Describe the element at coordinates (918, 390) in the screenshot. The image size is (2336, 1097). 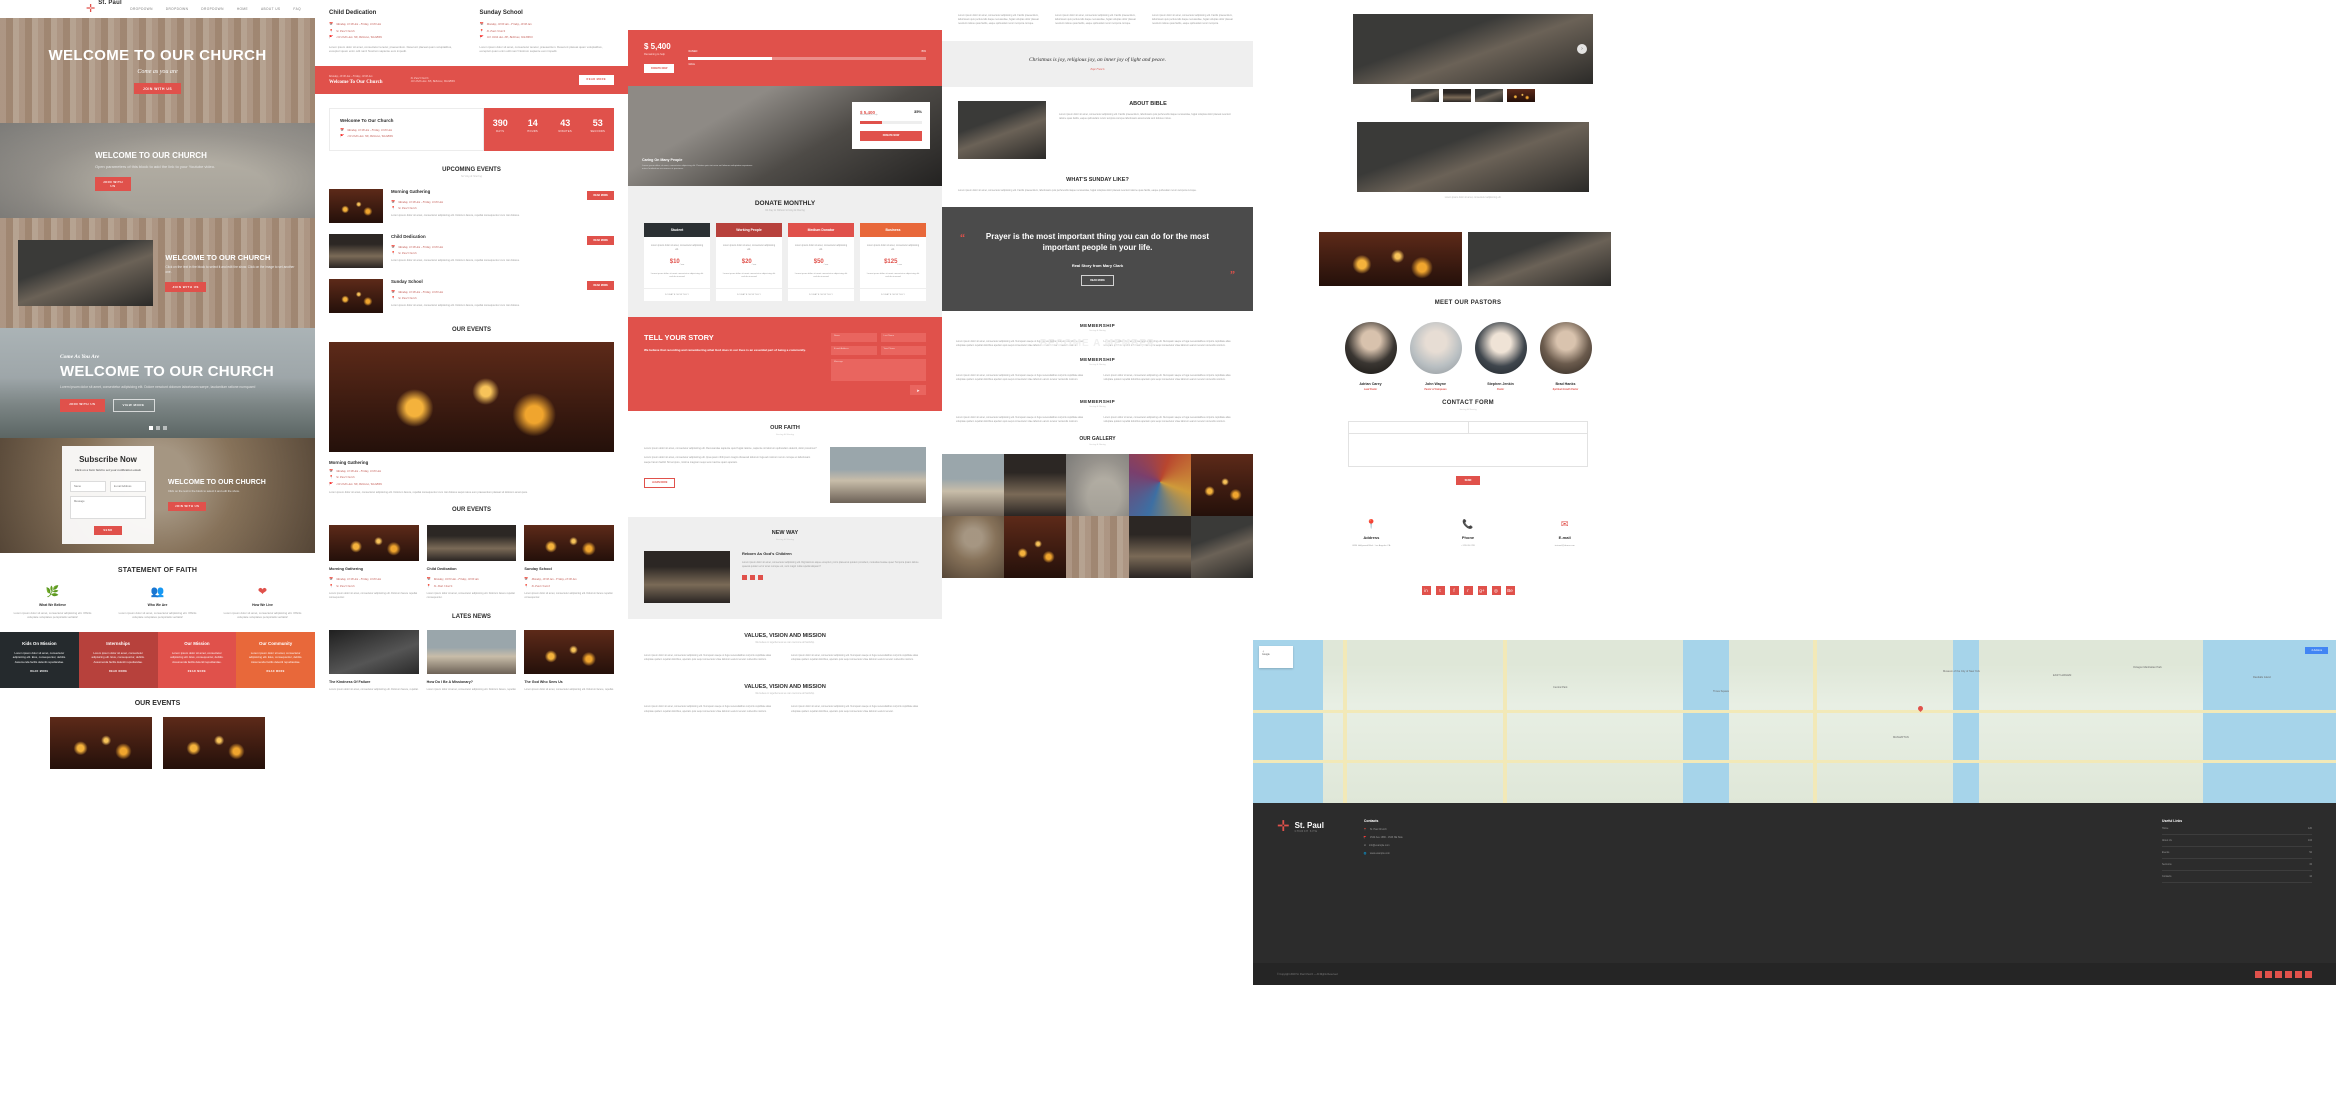
I see `send-icon: ➤` at that location.